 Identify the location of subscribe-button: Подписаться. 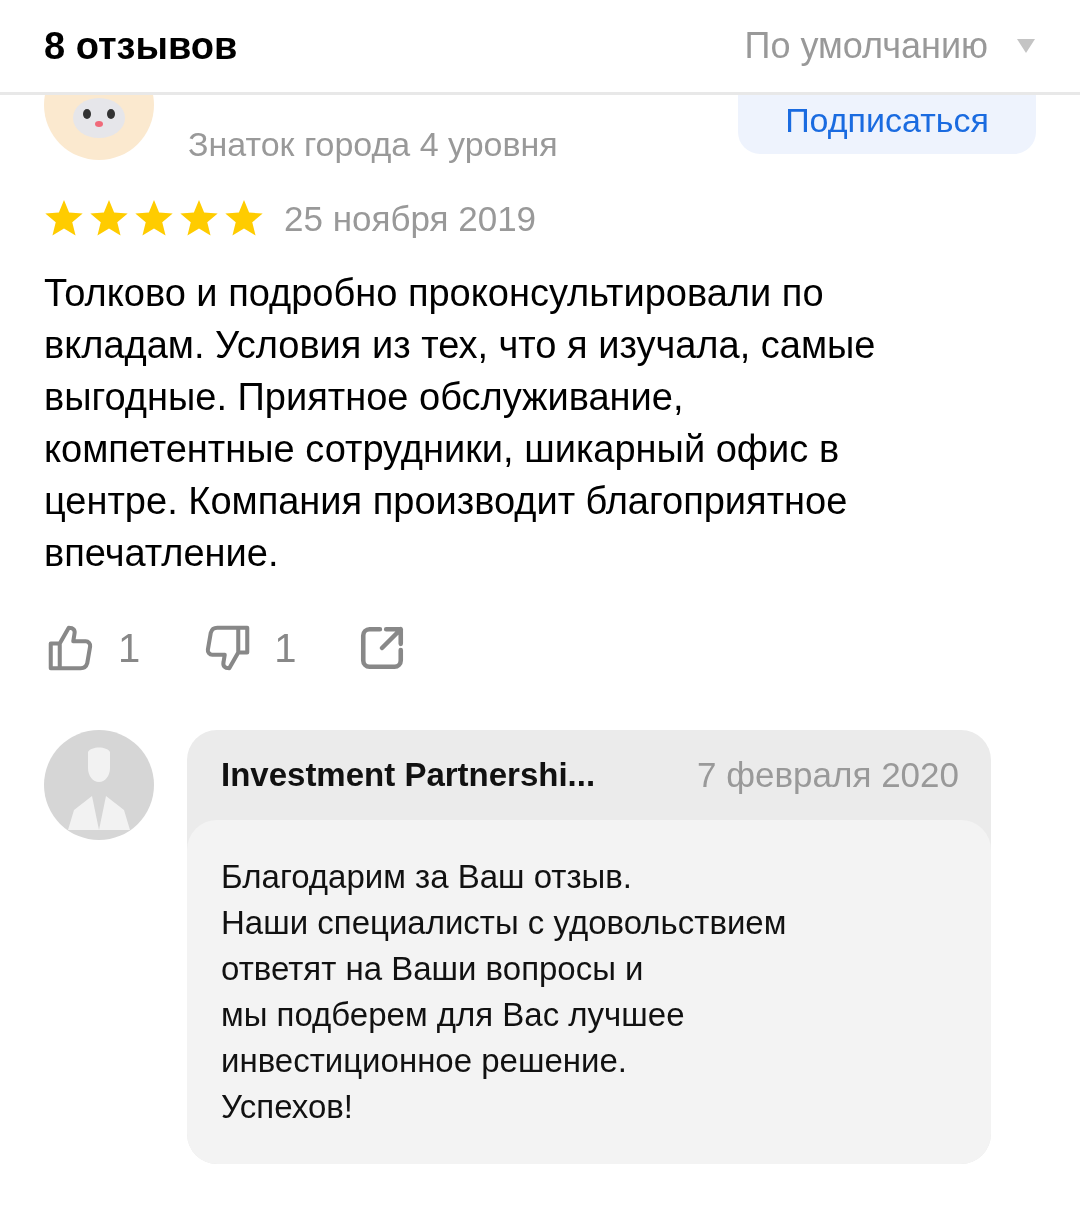
(887, 124).